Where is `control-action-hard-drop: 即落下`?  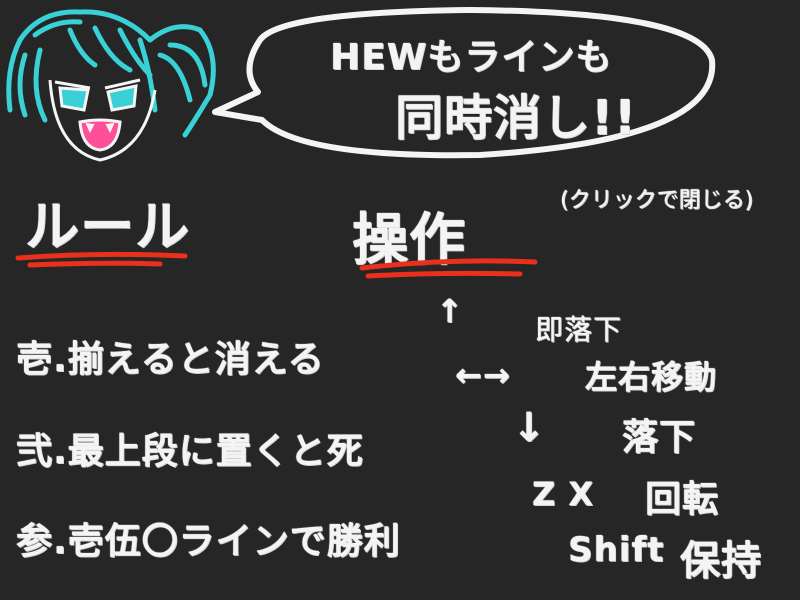
control-action-hard-drop: 即落下 is located at coordinates (579, 329).